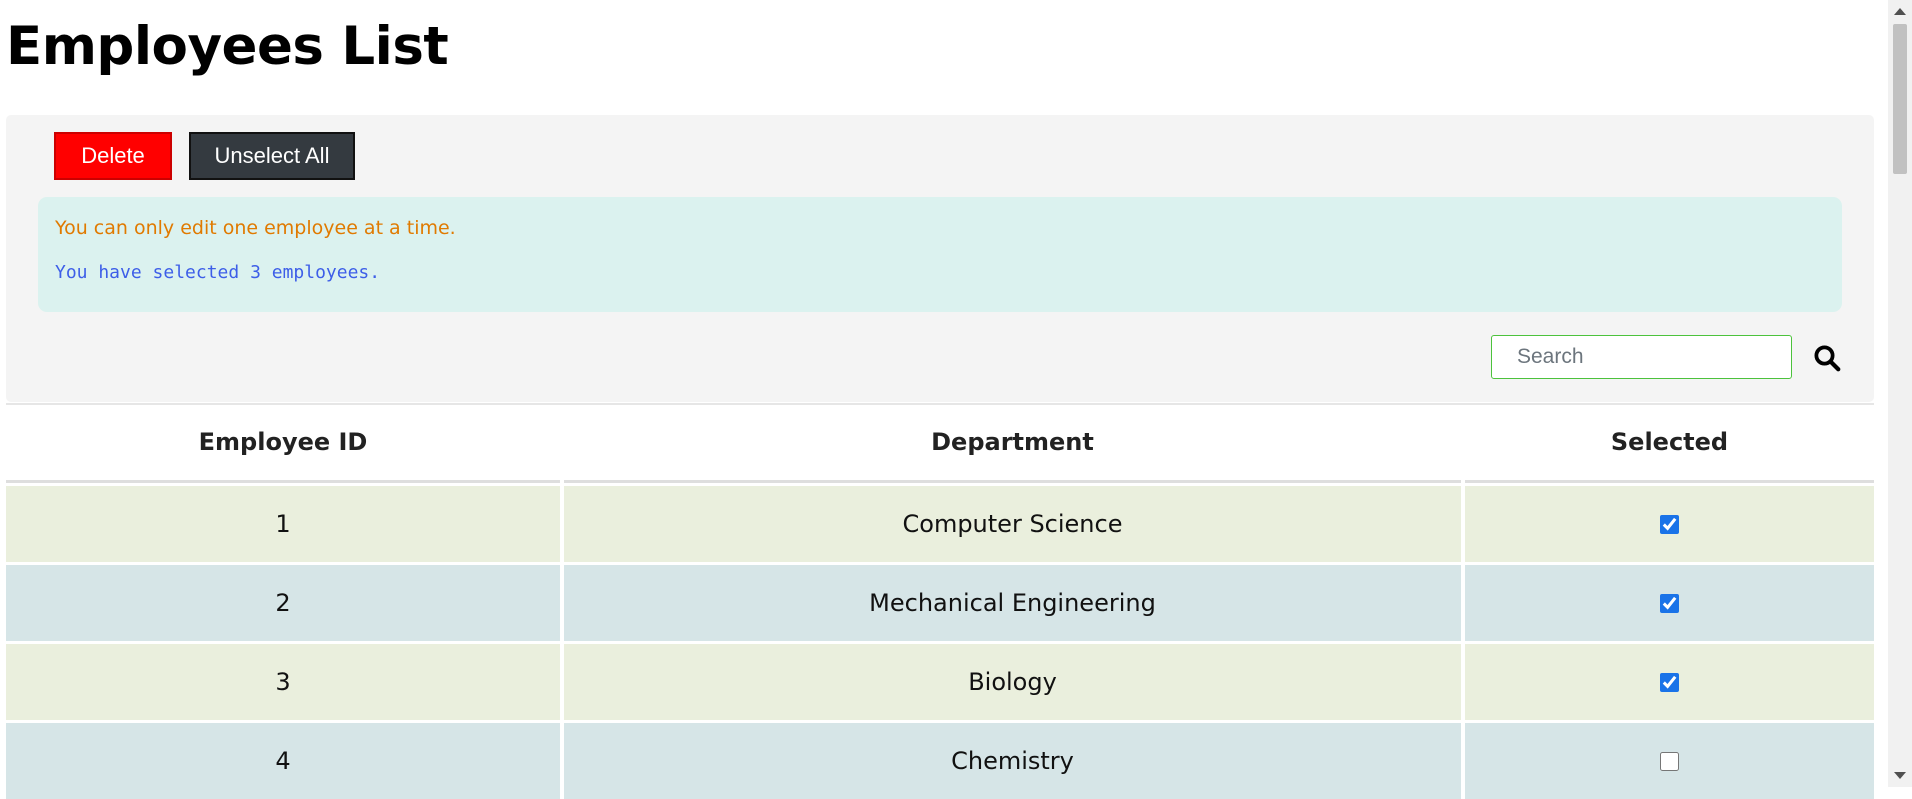 Image resolution: width=1912 pixels, height=799 pixels. What do you see at coordinates (1900, 99) in the screenshot?
I see `scrollbar-thumb` at bounding box center [1900, 99].